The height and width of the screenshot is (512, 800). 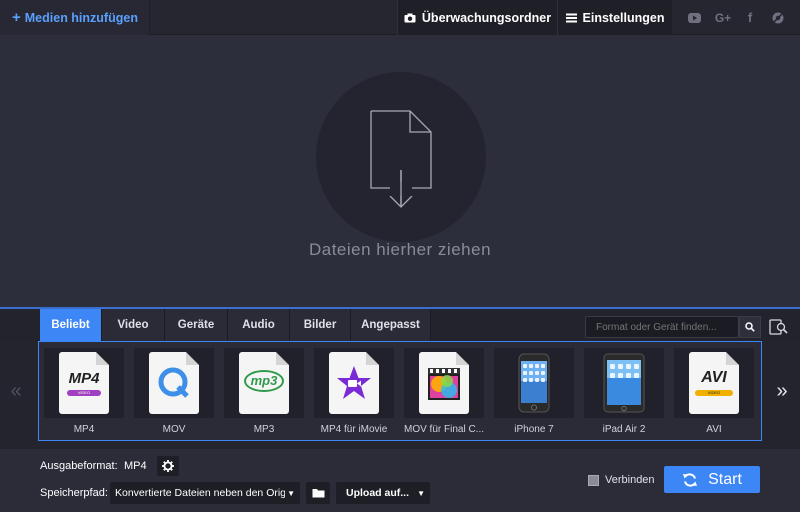 I want to click on format-label: AVI, so click(x=714, y=429).